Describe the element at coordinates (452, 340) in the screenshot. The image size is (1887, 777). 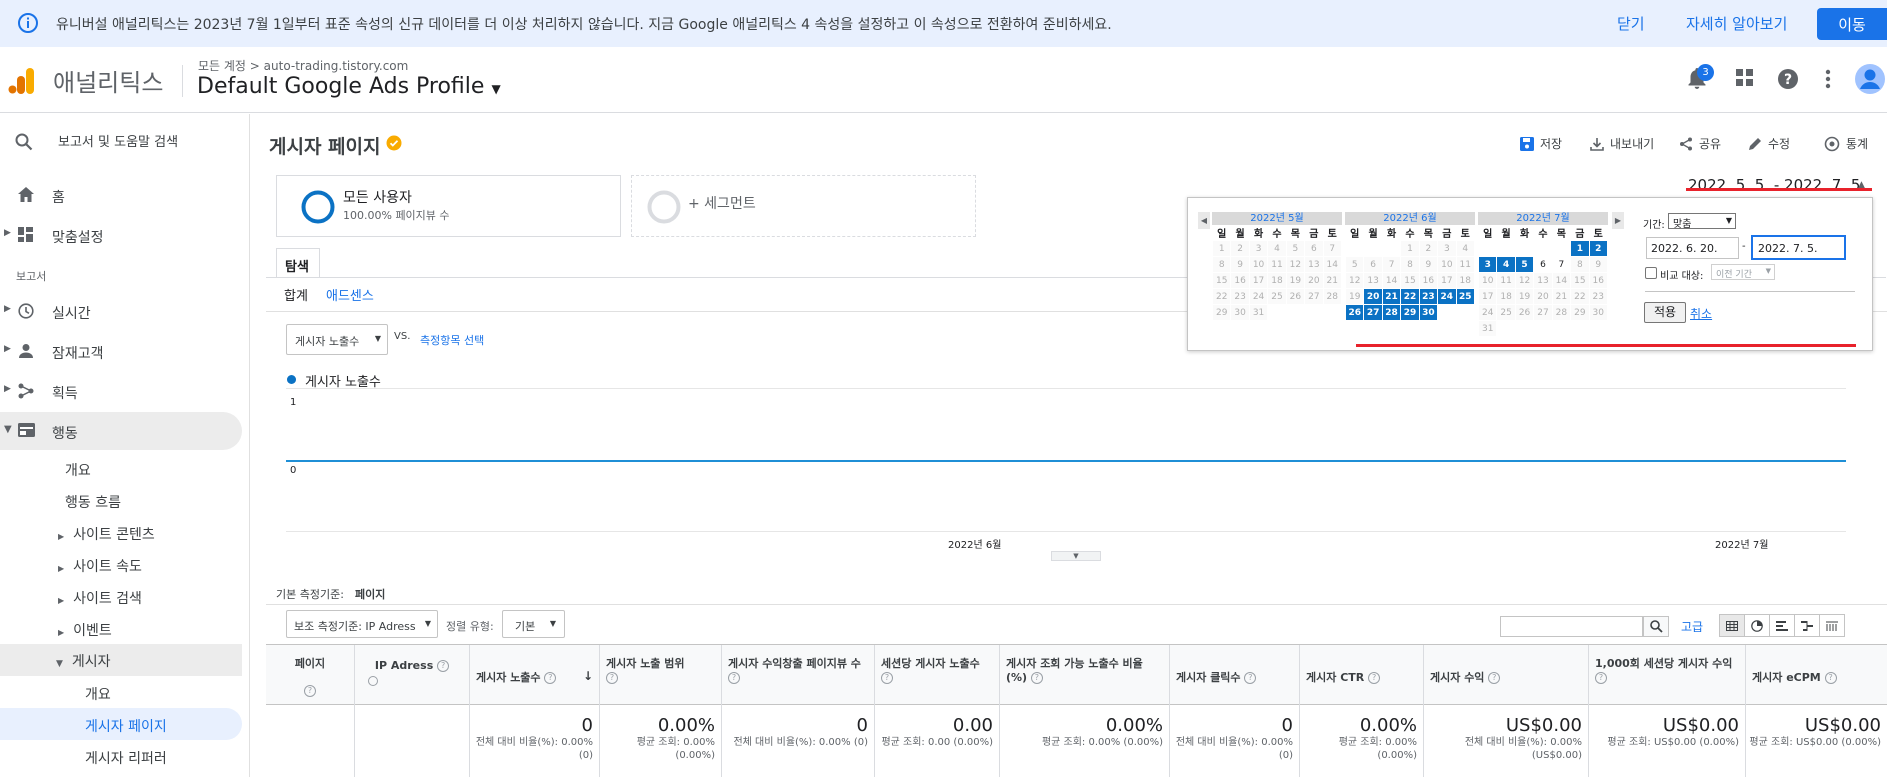
I see `select-metric-link: 측정항목 선택` at that location.